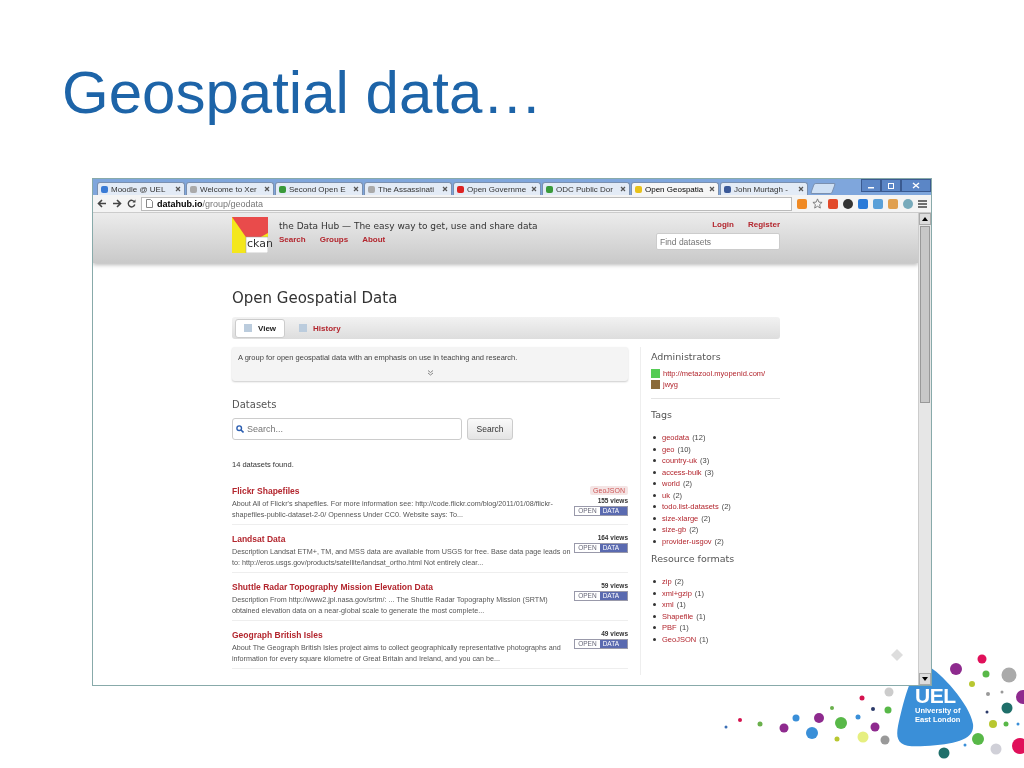  I want to click on section-heading: Administrators, so click(686, 356).